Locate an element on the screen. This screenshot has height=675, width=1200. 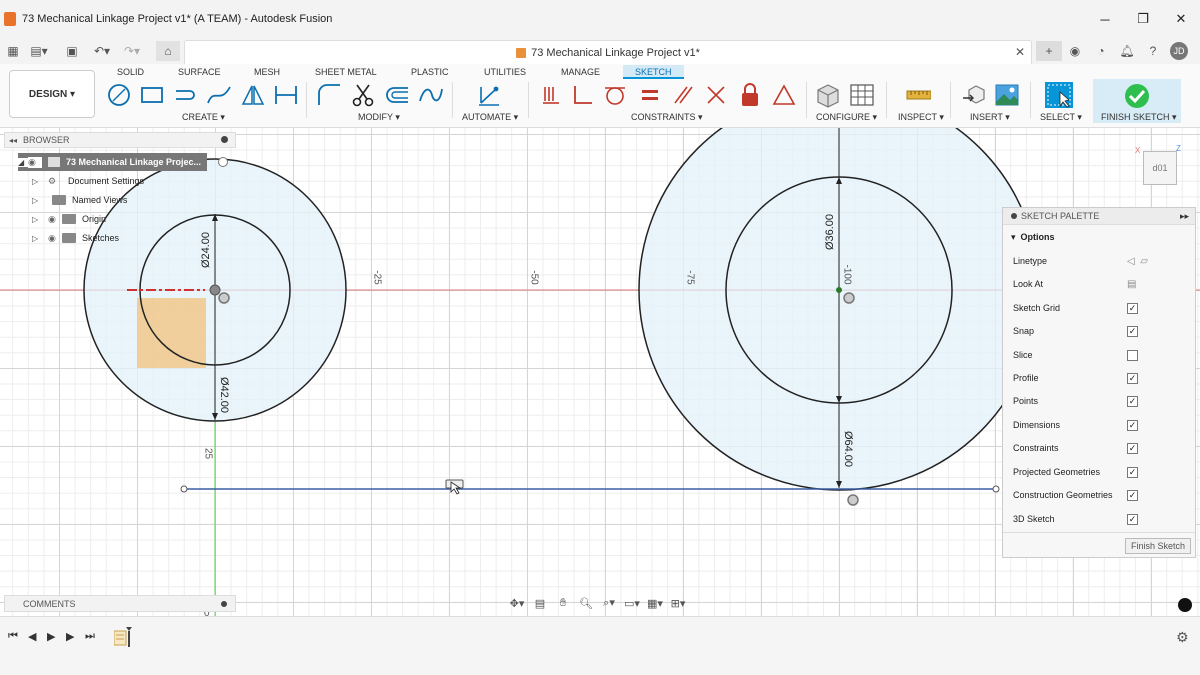
file-menu-icon: ▤▾ is located at coordinates (39, 51).